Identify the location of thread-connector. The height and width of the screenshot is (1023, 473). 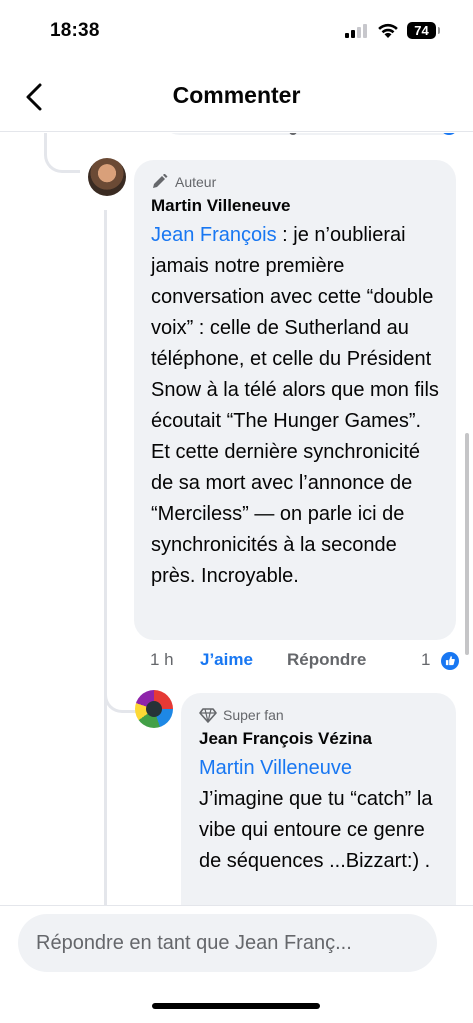
(62, 153).